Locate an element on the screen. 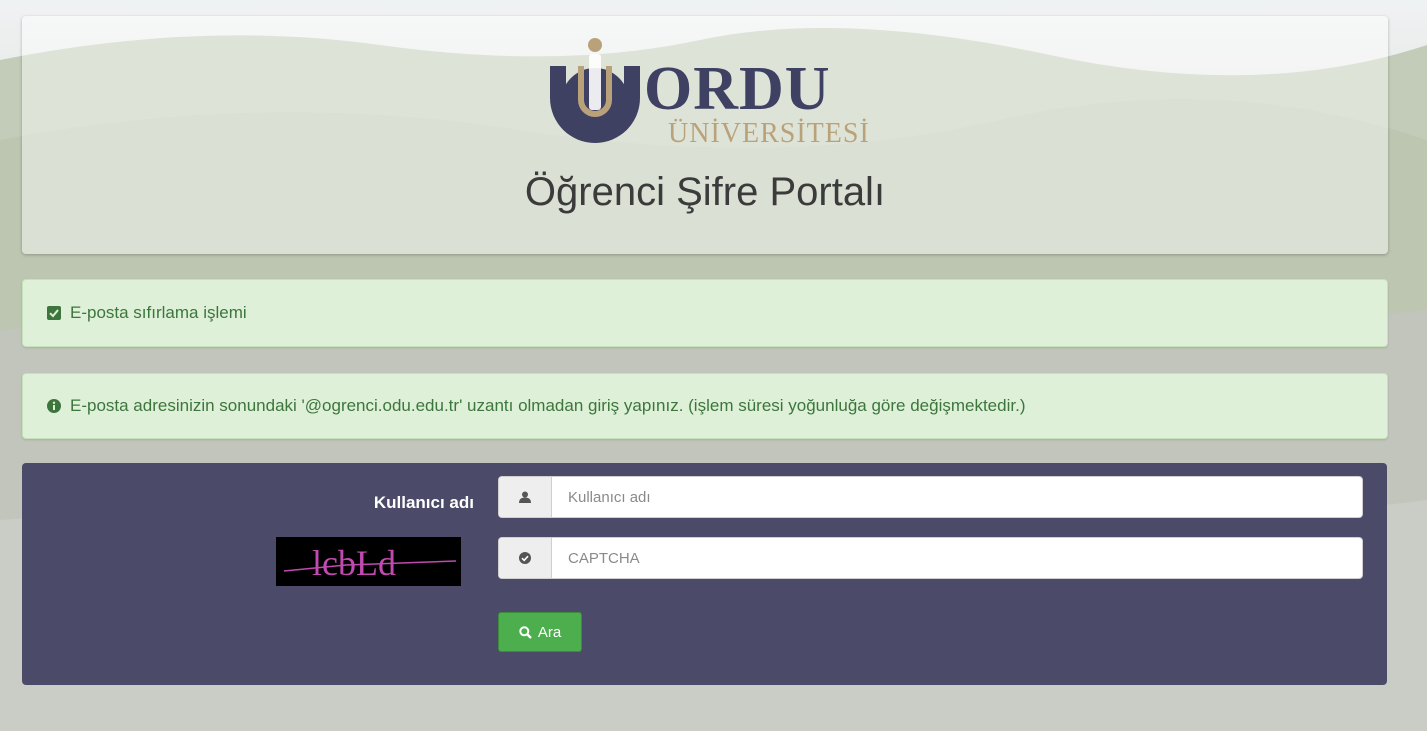 The height and width of the screenshot is (731, 1427). search-button: Ara is located at coordinates (540, 632).